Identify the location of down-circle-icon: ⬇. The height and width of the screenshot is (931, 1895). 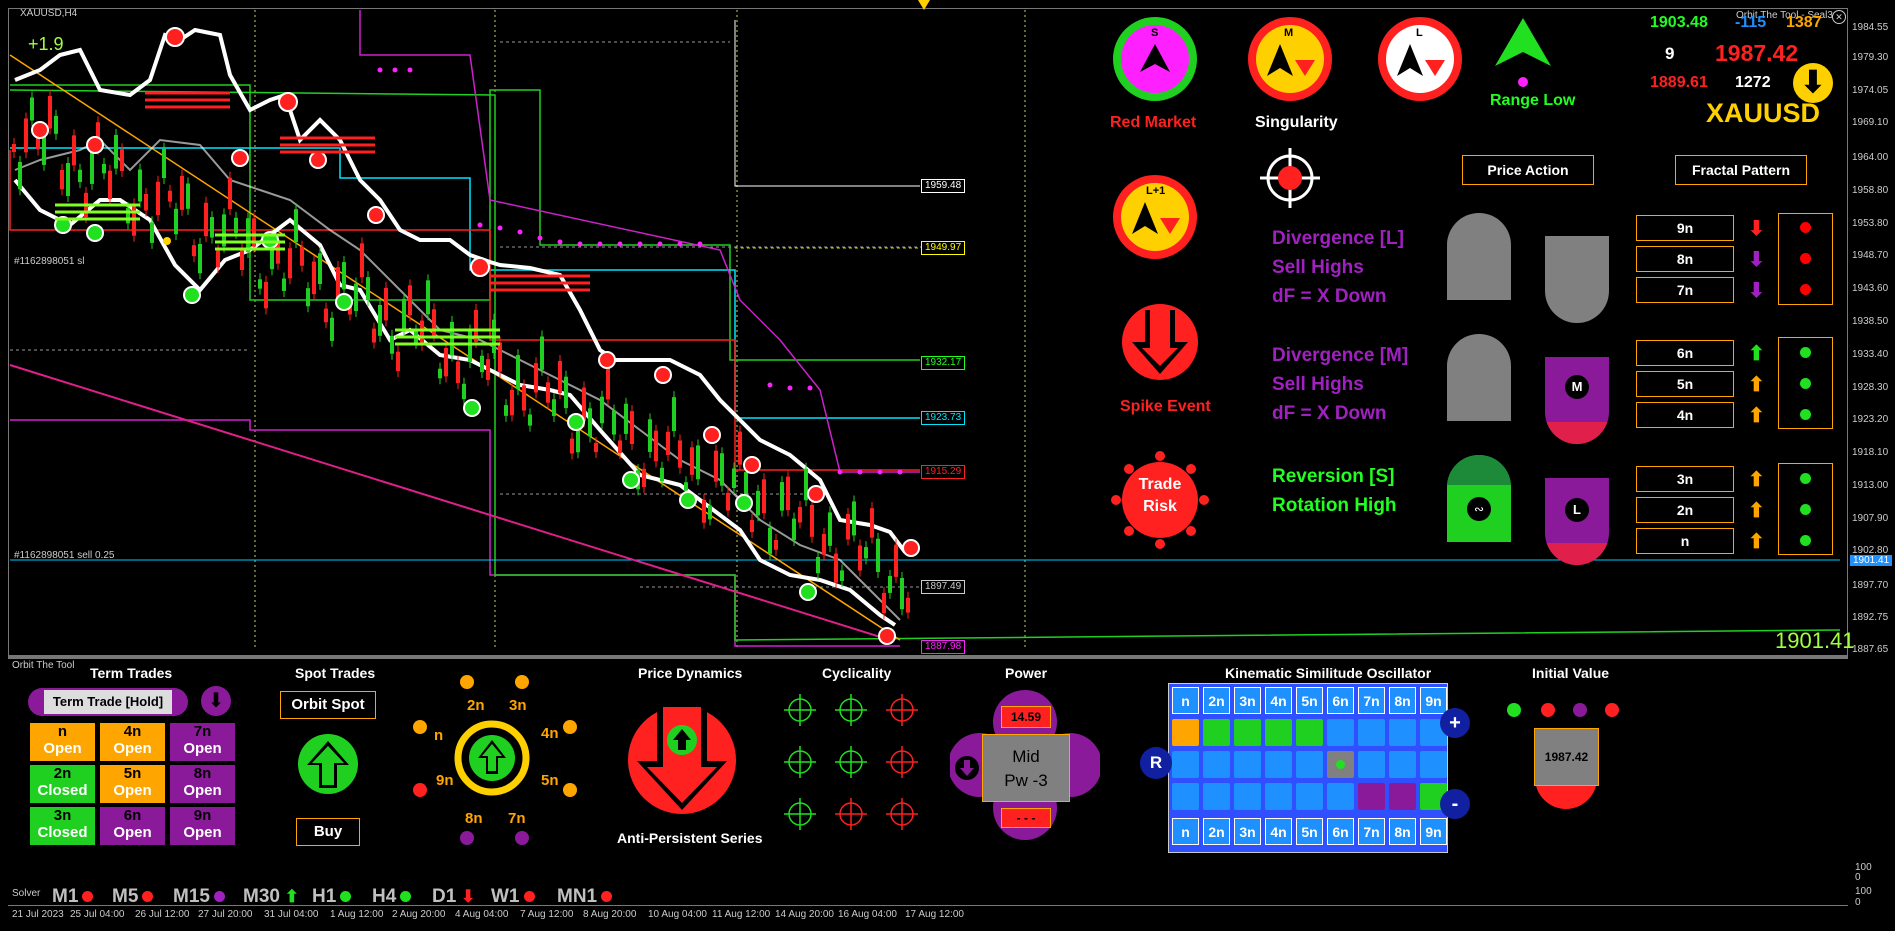
(216, 701).